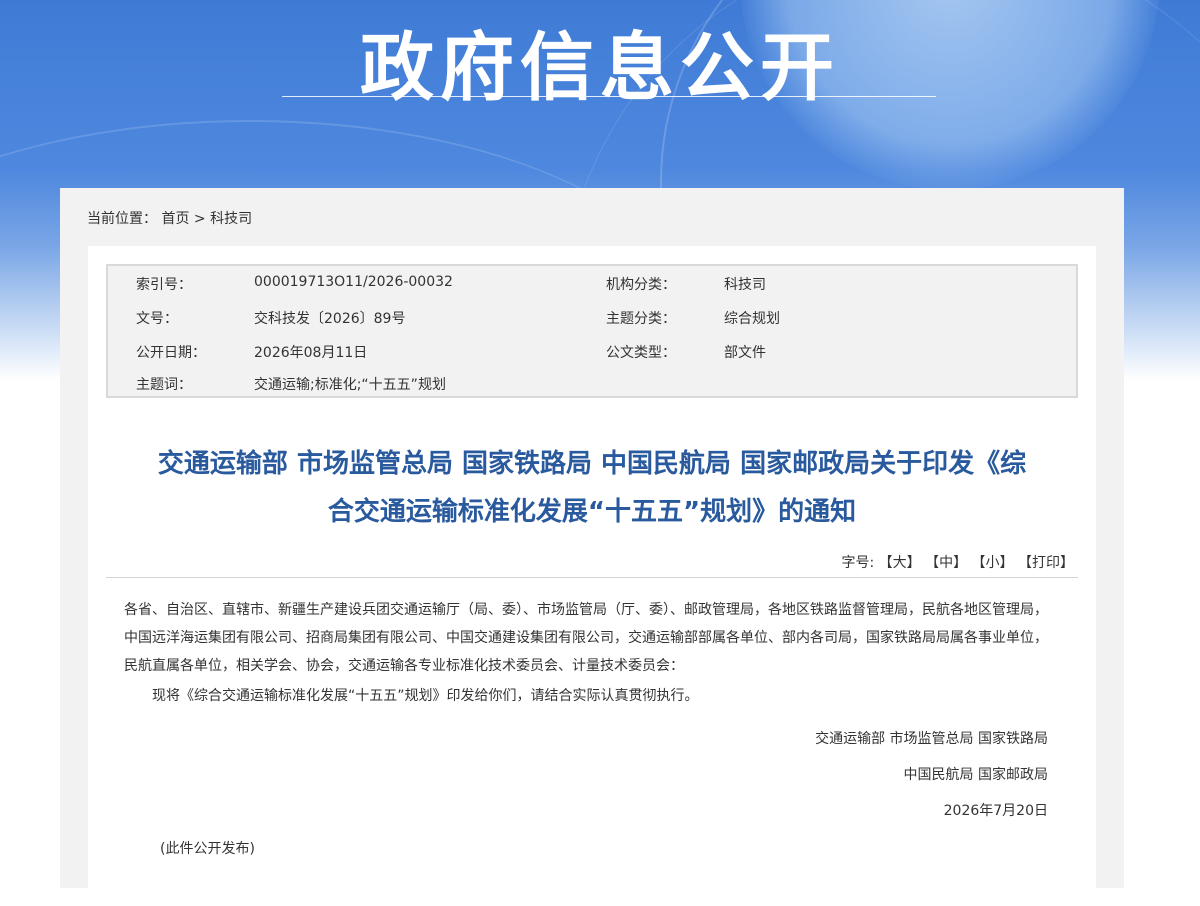 Image resolution: width=1200 pixels, height=906 pixels. I want to click on print-button: 【打印】, so click(1046, 563).